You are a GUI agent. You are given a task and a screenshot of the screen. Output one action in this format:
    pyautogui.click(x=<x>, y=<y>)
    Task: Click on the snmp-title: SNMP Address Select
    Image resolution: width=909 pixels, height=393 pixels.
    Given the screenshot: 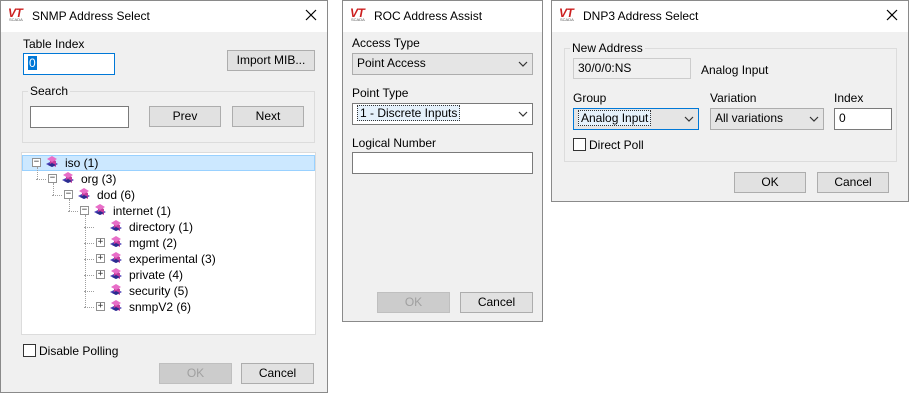 What is the action you would take?
    pyautogui.click(x=91, y=16)
    